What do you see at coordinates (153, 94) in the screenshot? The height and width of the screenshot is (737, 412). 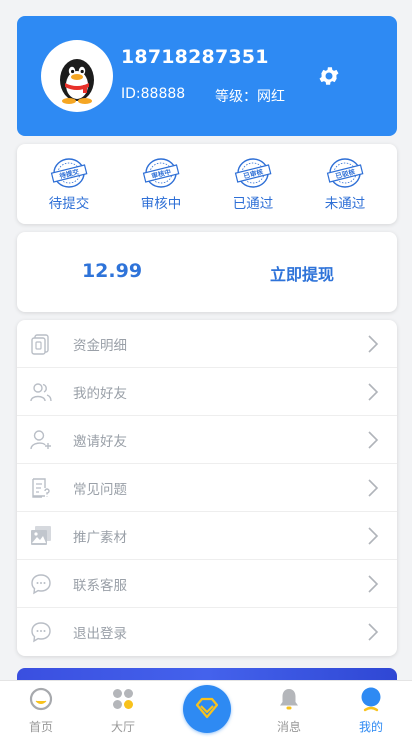 I see `user-id: ID:88888` at bounding box center [153, 94].